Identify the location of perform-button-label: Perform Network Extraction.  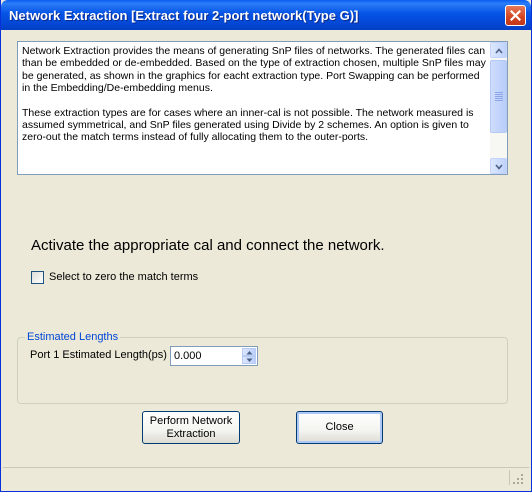
(191, 427).